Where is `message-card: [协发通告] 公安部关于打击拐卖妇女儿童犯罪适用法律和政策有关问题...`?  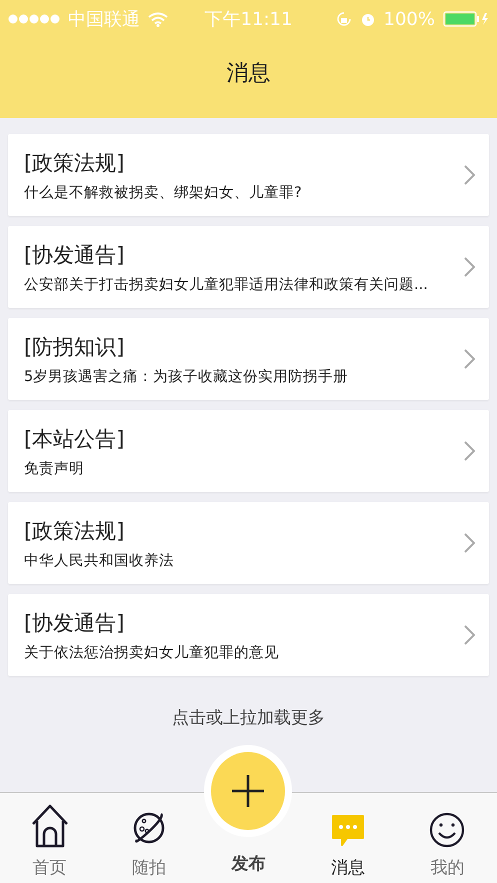
message-card: [协发通告] 公安部关于打击拐卖妇女儿童犯罪适用法律和政策有关问题... is located at coordinates (248, 267).